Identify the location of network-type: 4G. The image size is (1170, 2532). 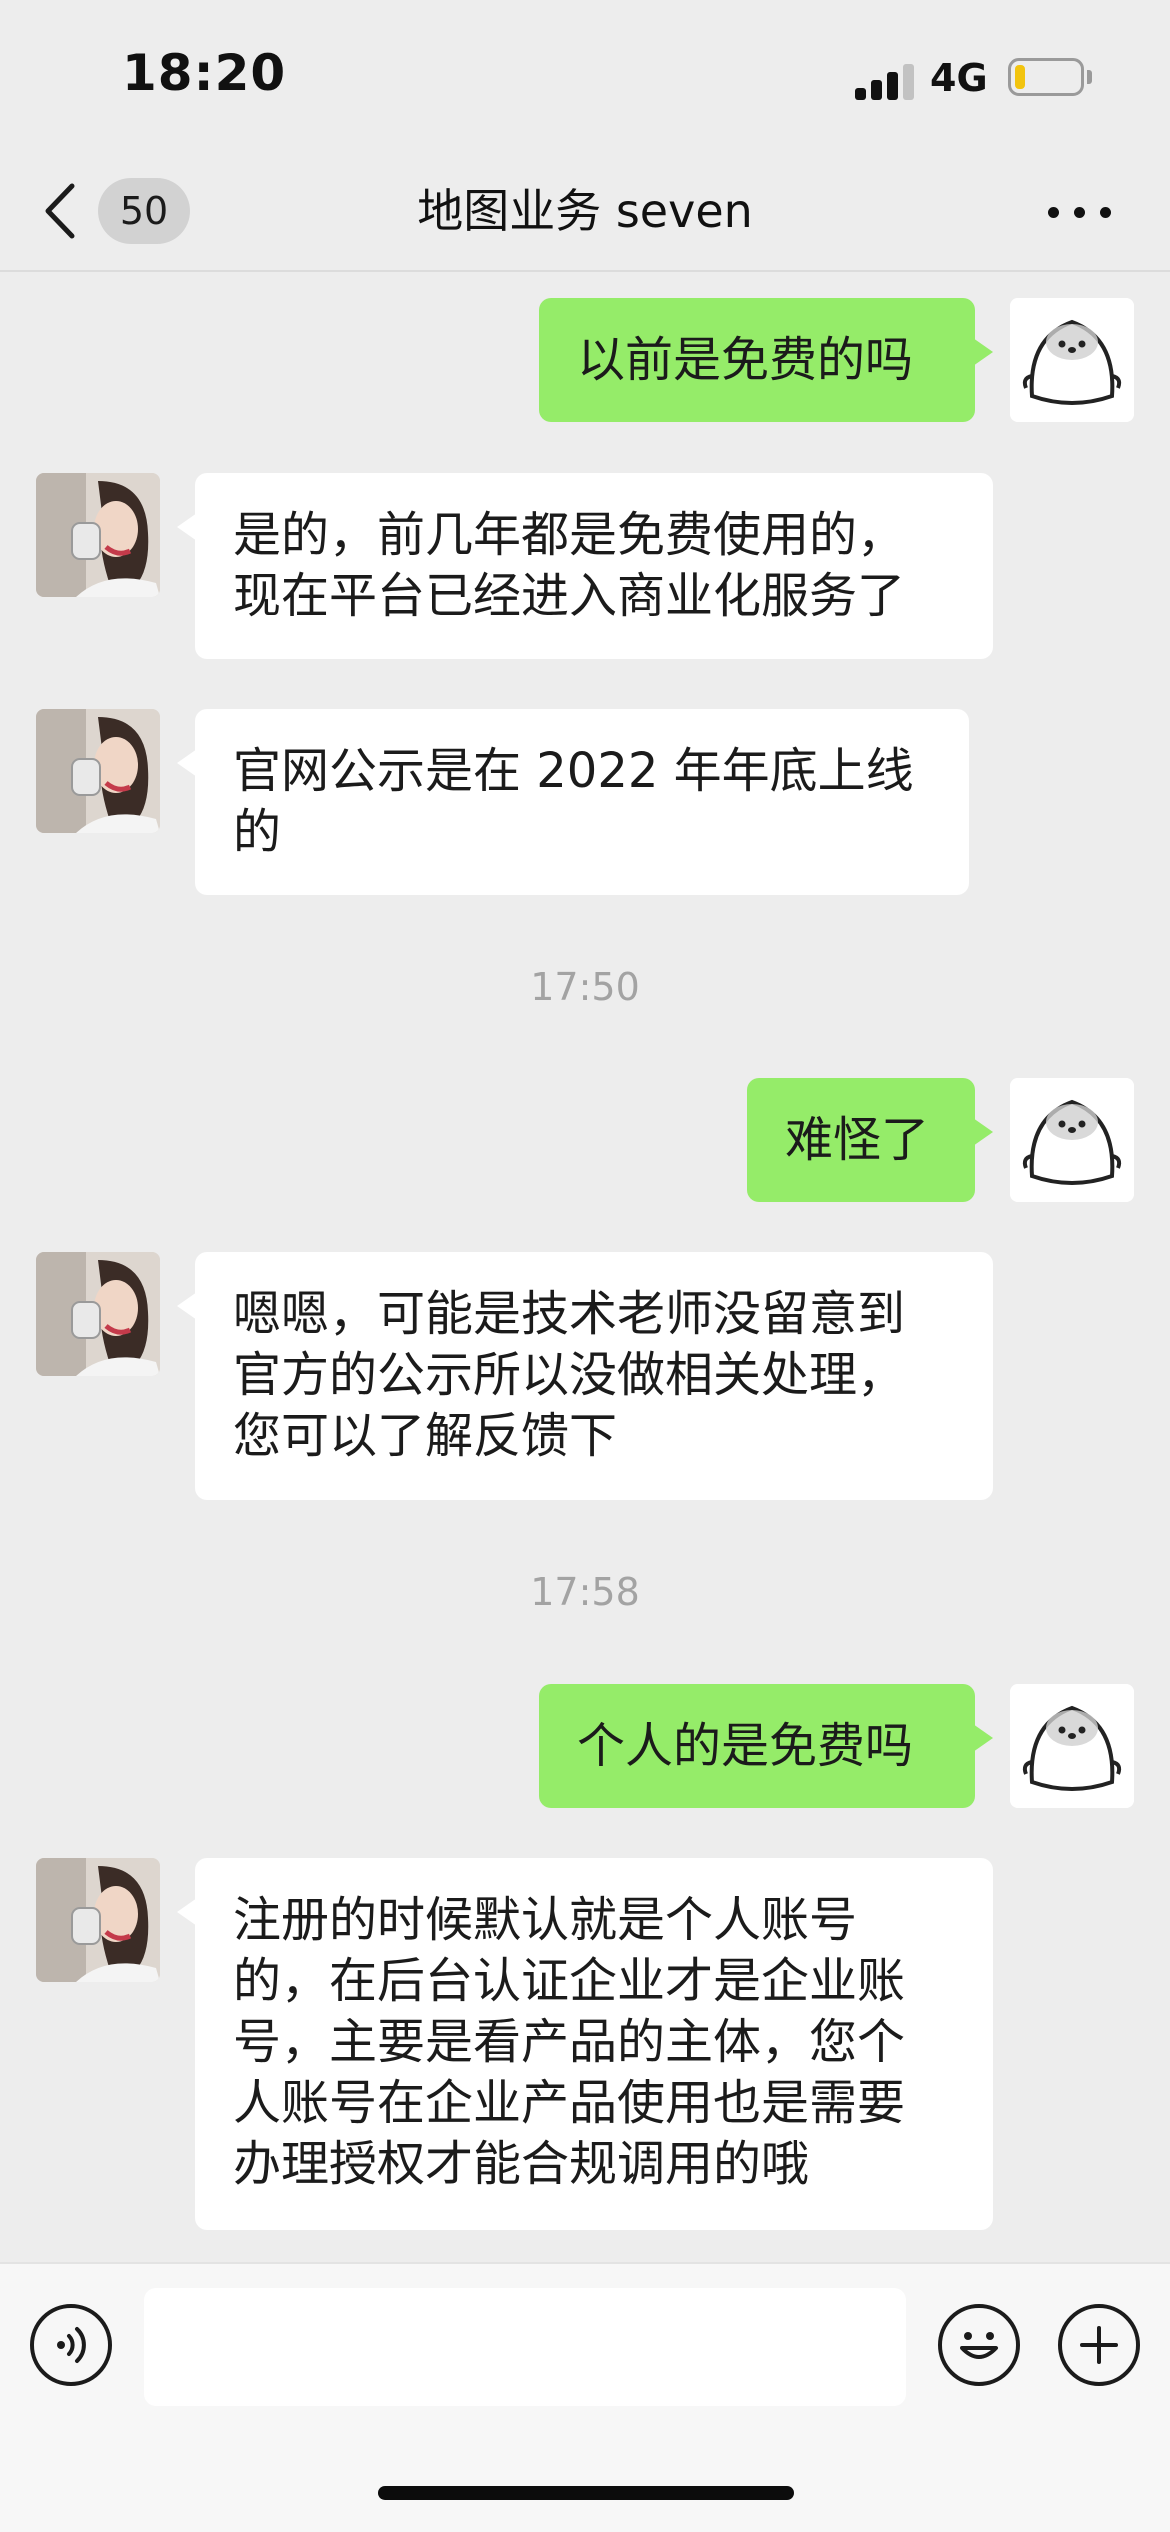
(959, 78).